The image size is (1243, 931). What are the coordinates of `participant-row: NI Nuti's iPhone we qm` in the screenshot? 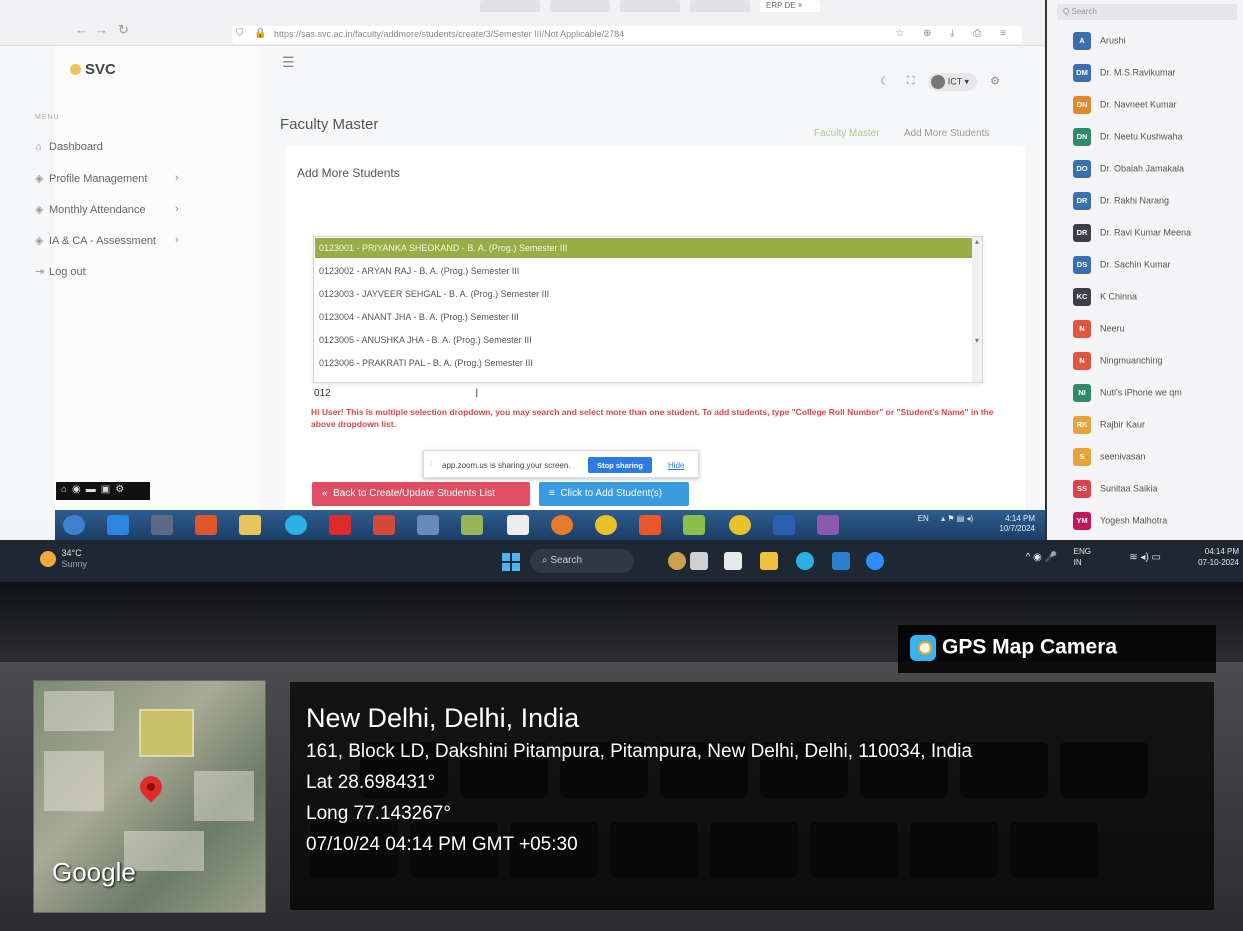 It's located at (1158, 394).